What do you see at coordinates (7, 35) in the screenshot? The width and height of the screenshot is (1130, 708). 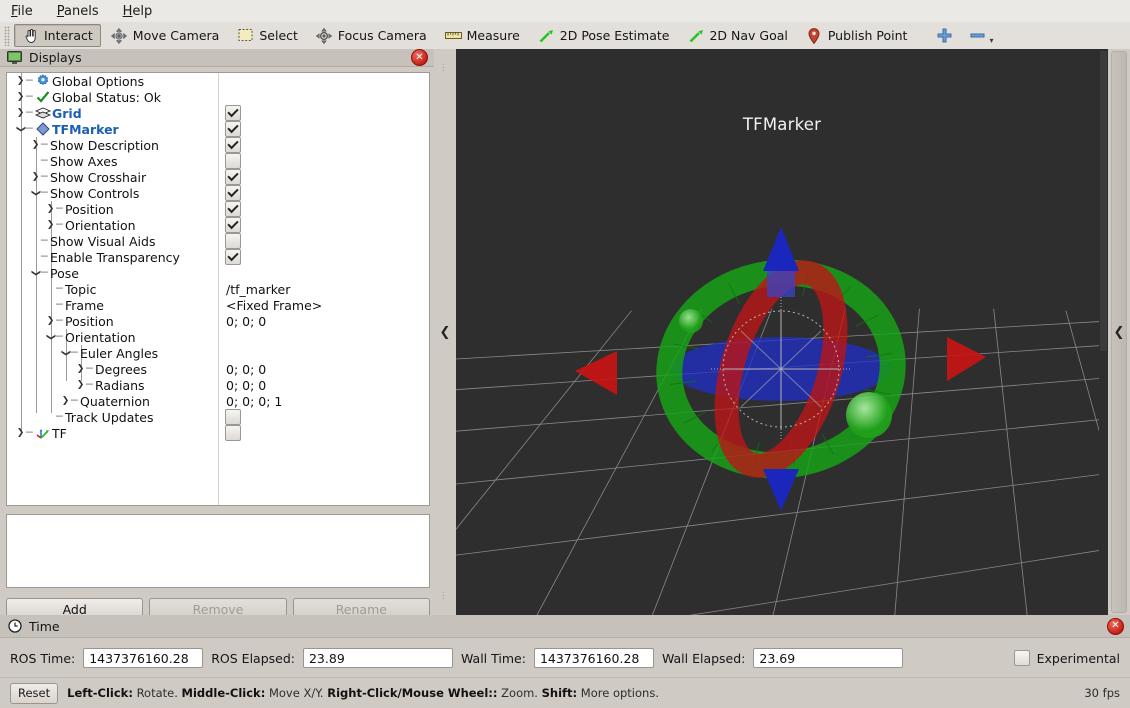 I see `toolbar-grip` at bounding box center [7, 35].